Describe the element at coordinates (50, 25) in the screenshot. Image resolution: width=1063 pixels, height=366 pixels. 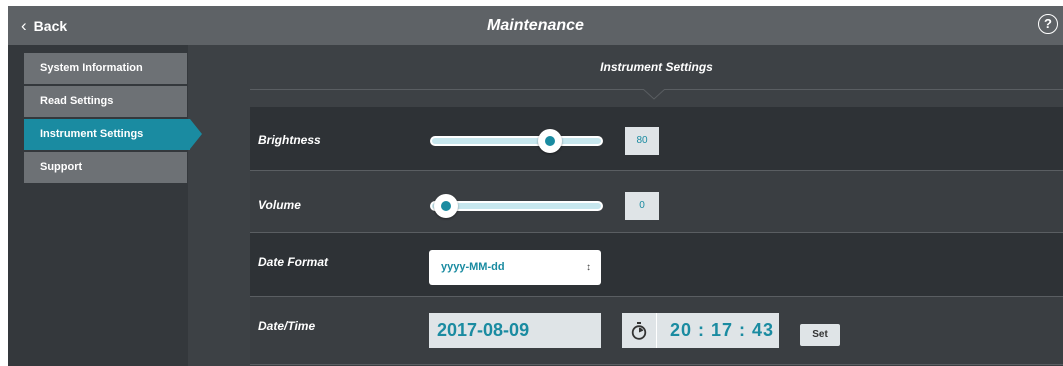
I see `back-label: Back` at that location.